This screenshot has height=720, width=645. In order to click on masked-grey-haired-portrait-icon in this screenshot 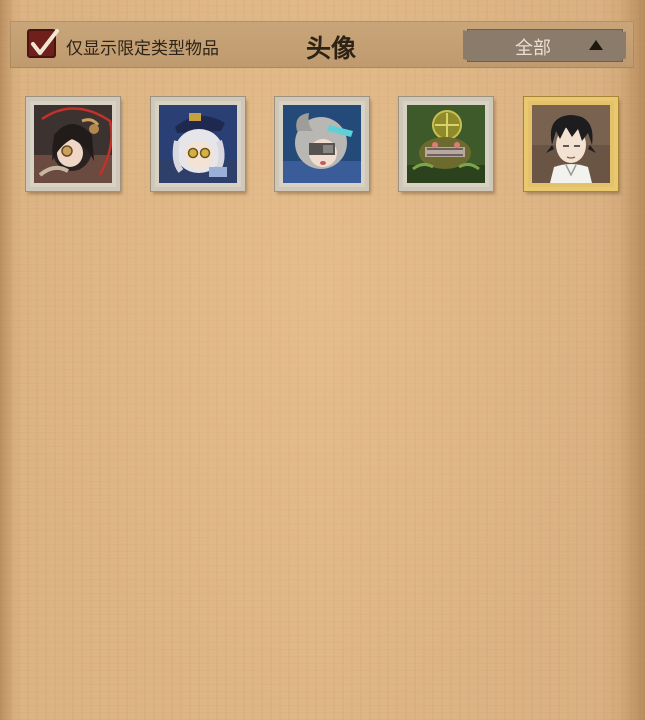, I will do `click(322, 144)`.